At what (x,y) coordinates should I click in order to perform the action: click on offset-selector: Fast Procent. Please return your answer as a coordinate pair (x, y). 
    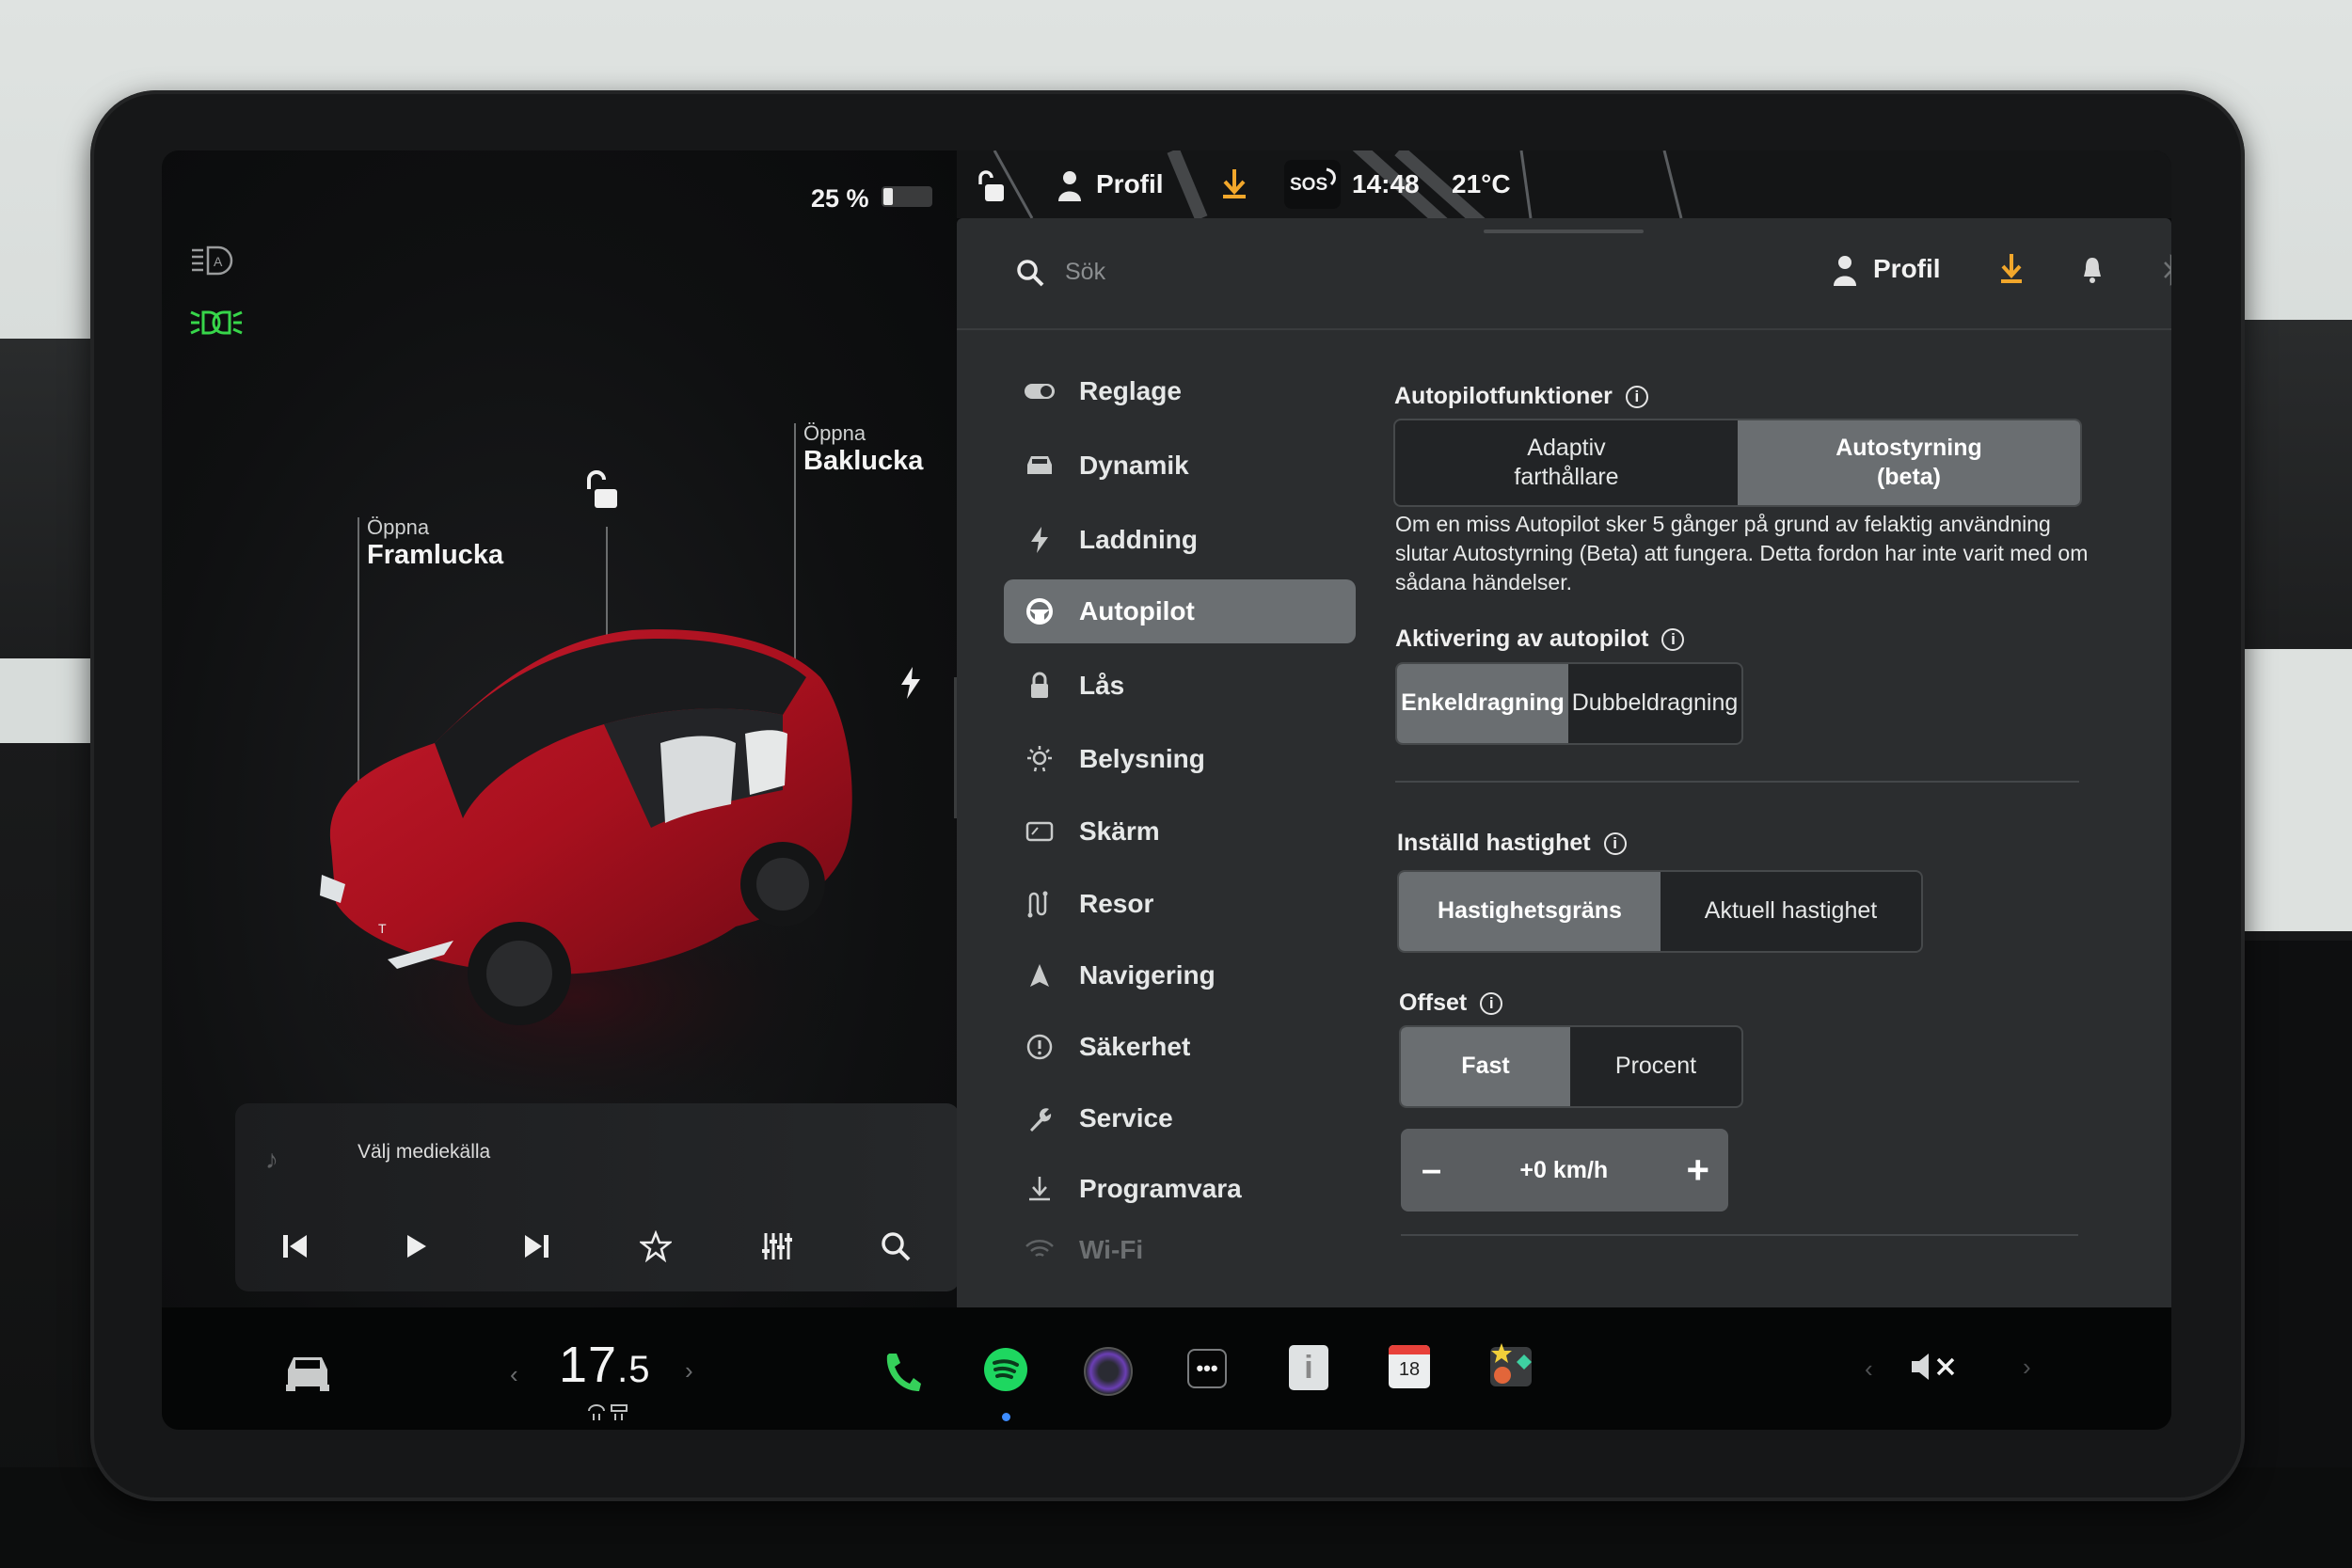
    Looking at the image, I should click on (1571, 1066).